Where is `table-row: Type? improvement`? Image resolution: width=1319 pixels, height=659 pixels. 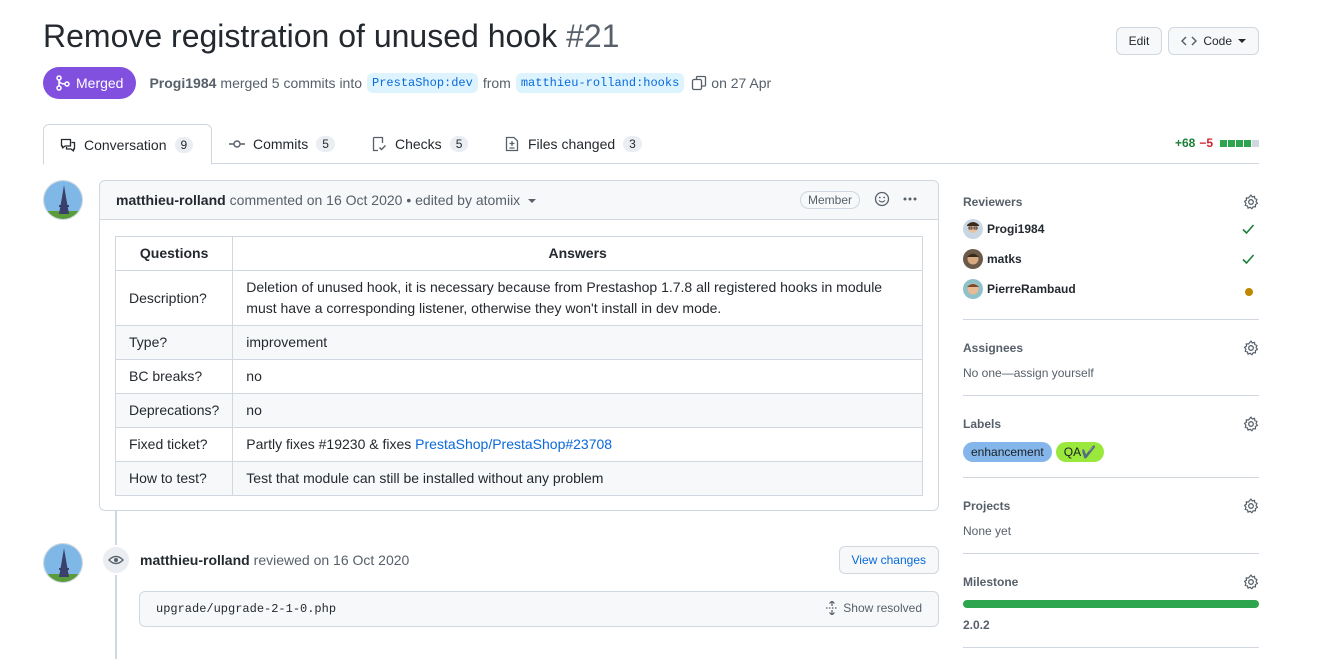 table-row: Type? improvement is located at coordinates (518, 342).